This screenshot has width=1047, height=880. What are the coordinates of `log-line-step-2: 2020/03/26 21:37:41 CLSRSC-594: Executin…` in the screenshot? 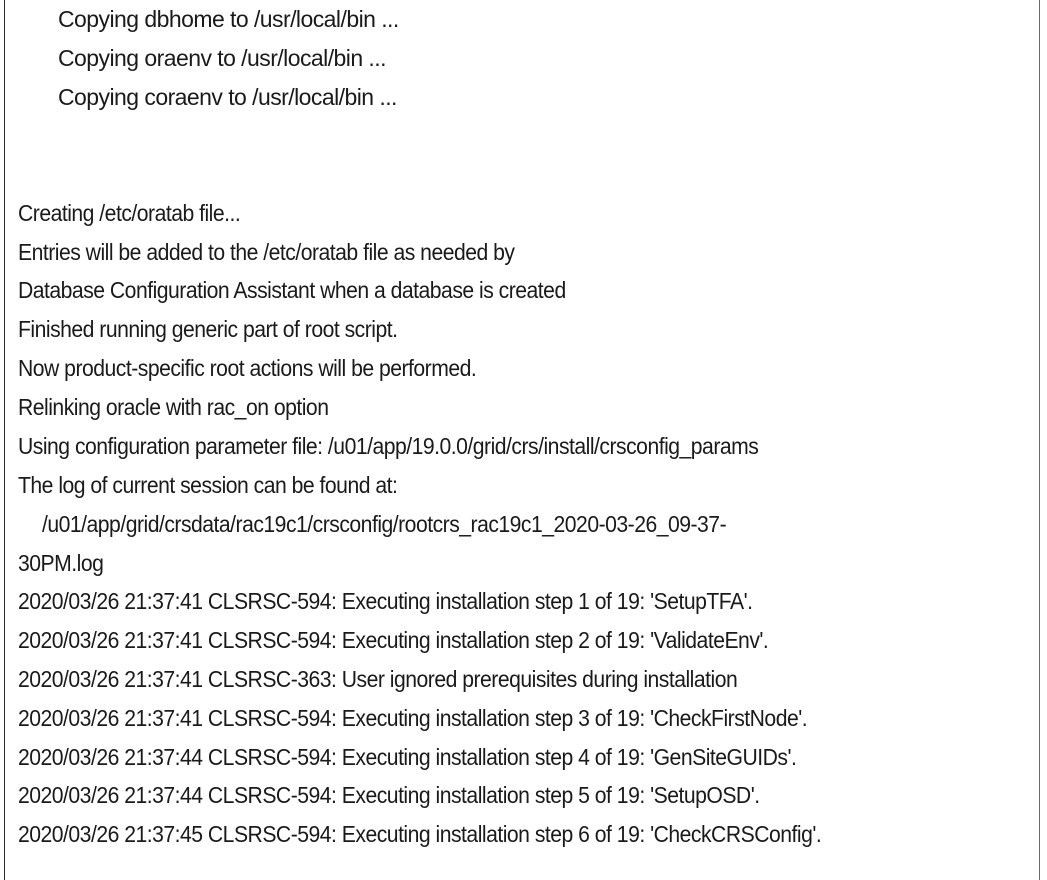 It's located at (393, 640).